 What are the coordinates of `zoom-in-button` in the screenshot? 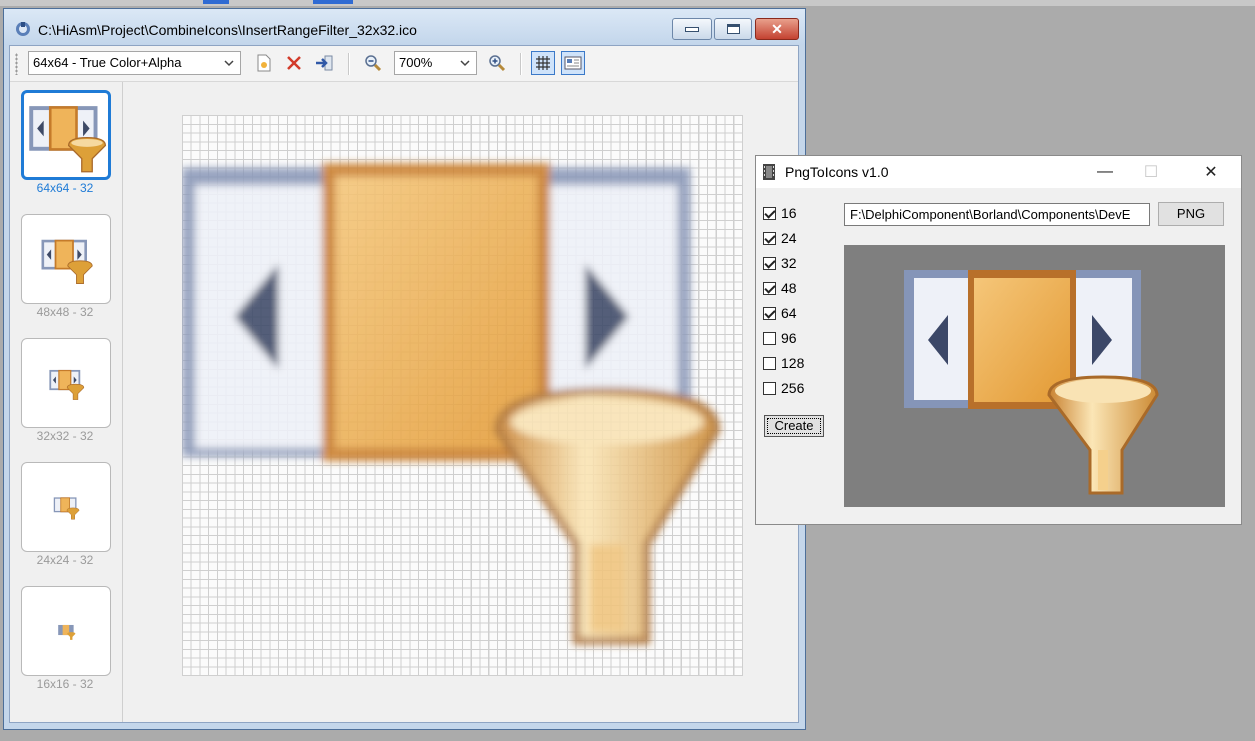 It's located at (497, 63).